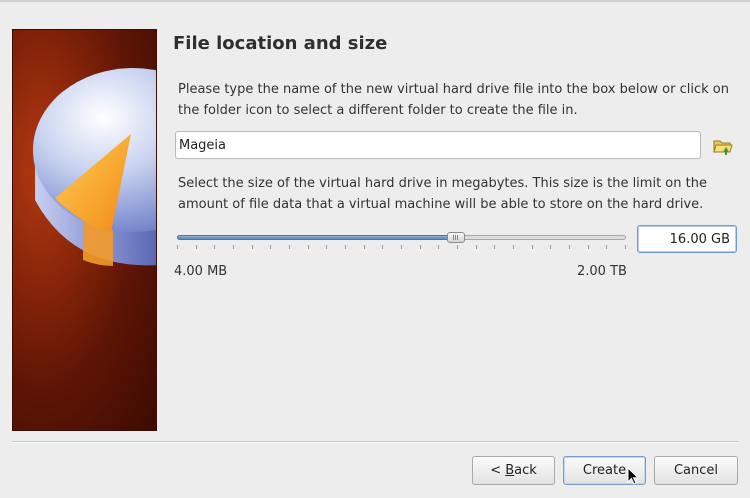 This screenshot has width=750, height=498. Describe the element at coordinates (375, 442) in the screenshot. I see `button-separator` at that location.